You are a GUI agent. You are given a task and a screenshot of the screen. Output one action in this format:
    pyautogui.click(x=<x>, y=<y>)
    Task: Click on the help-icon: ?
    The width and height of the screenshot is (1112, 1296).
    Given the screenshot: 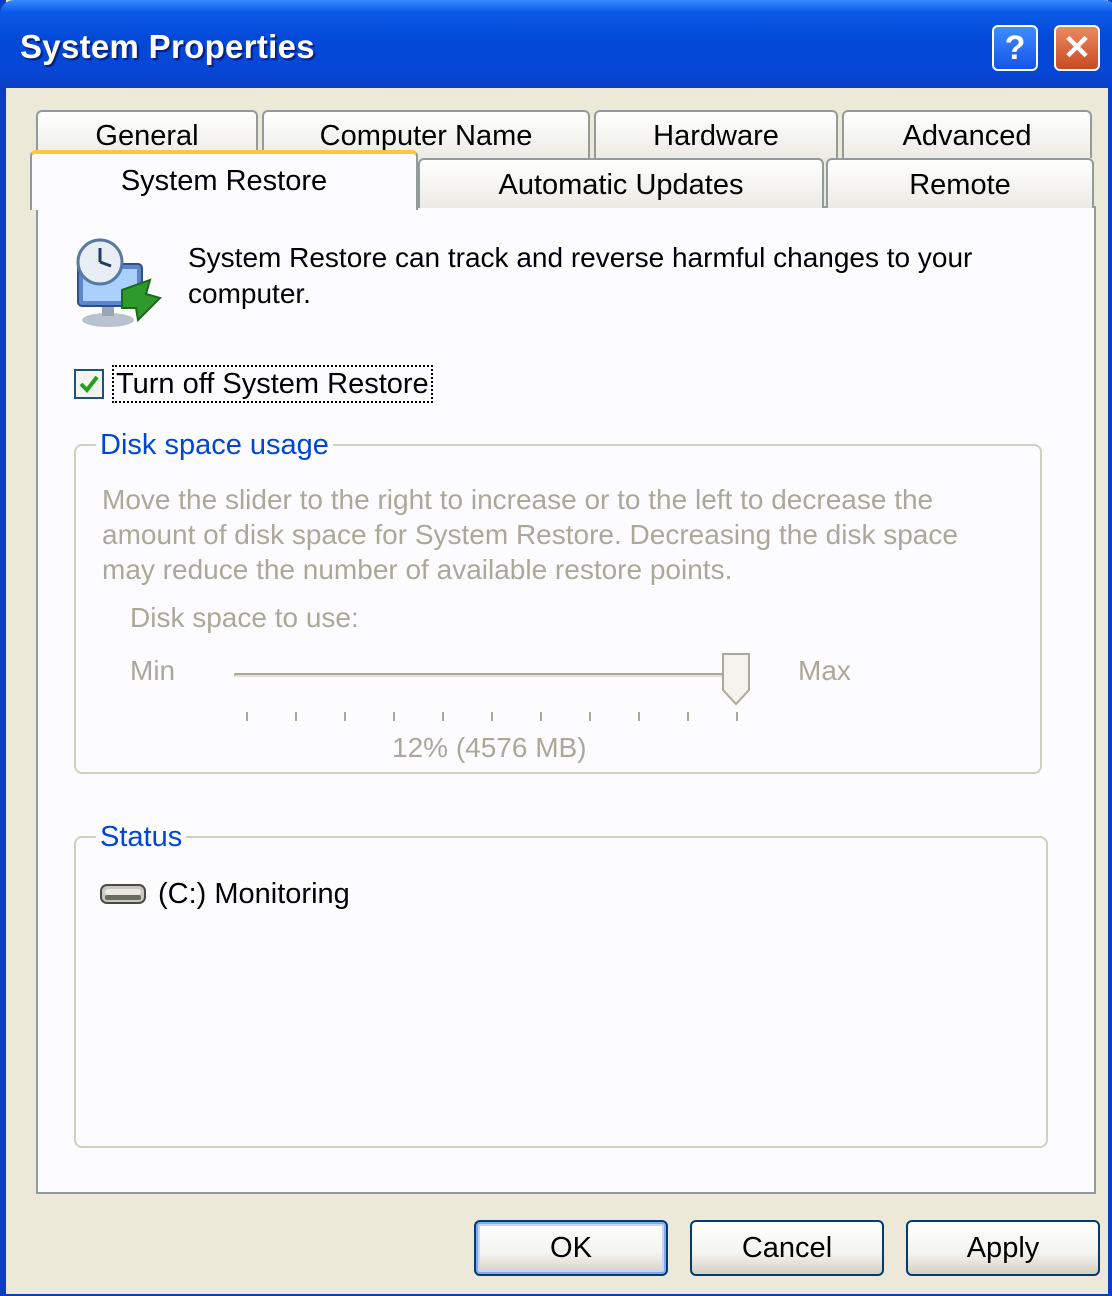 What is the action you would take?
    pyautogui.click(x=1015, y=47)
    